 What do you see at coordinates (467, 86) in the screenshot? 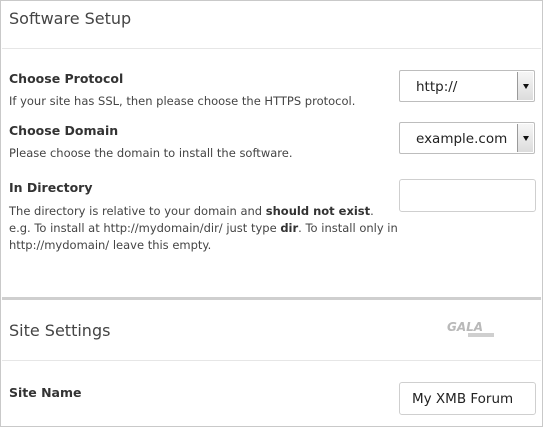
I see `protocol-select: http://` at bounding box center [467, 86].